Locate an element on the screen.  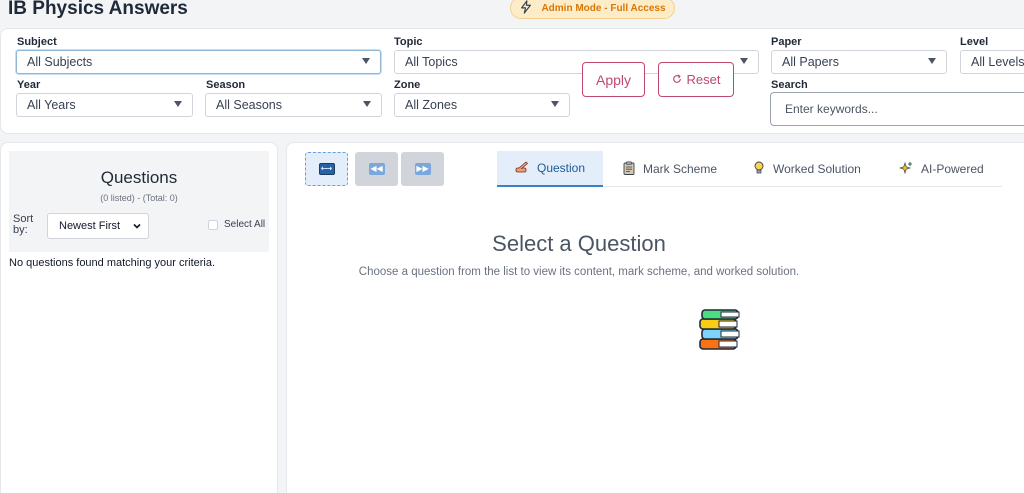
season-select-value: All Seasons is located at coordinates (249, 105).